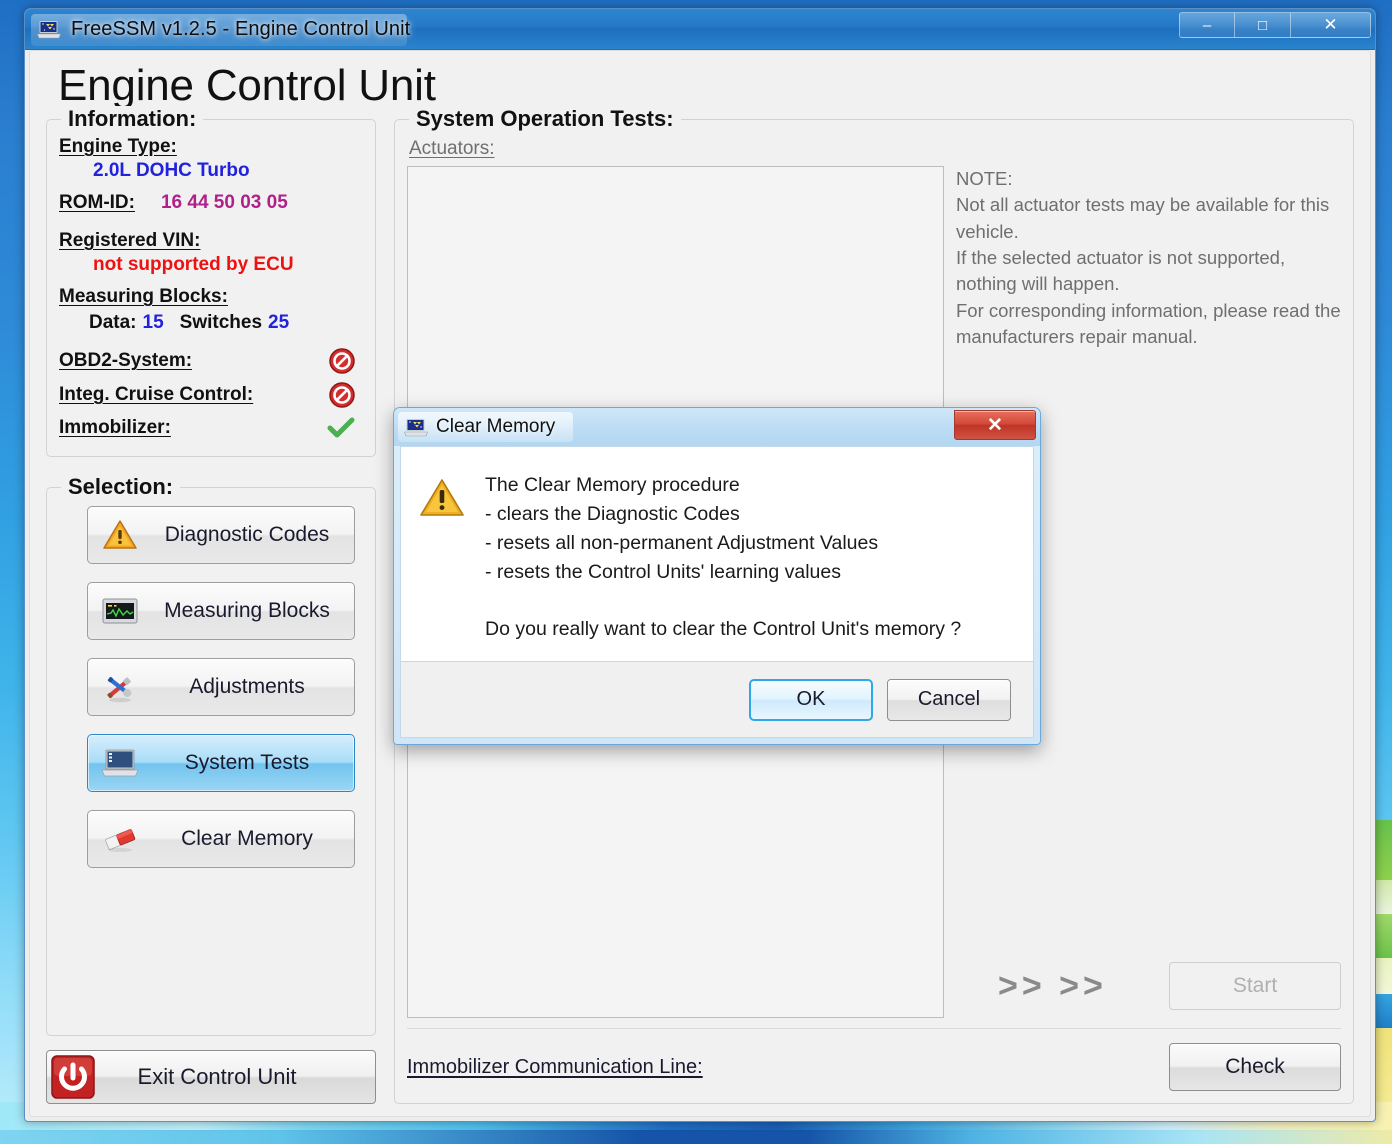 The height and width of the screenshot is (1144, 1392). Describe the element at coordinates (120, 839) in the screenshot. I see `eraser-icon` at that location.